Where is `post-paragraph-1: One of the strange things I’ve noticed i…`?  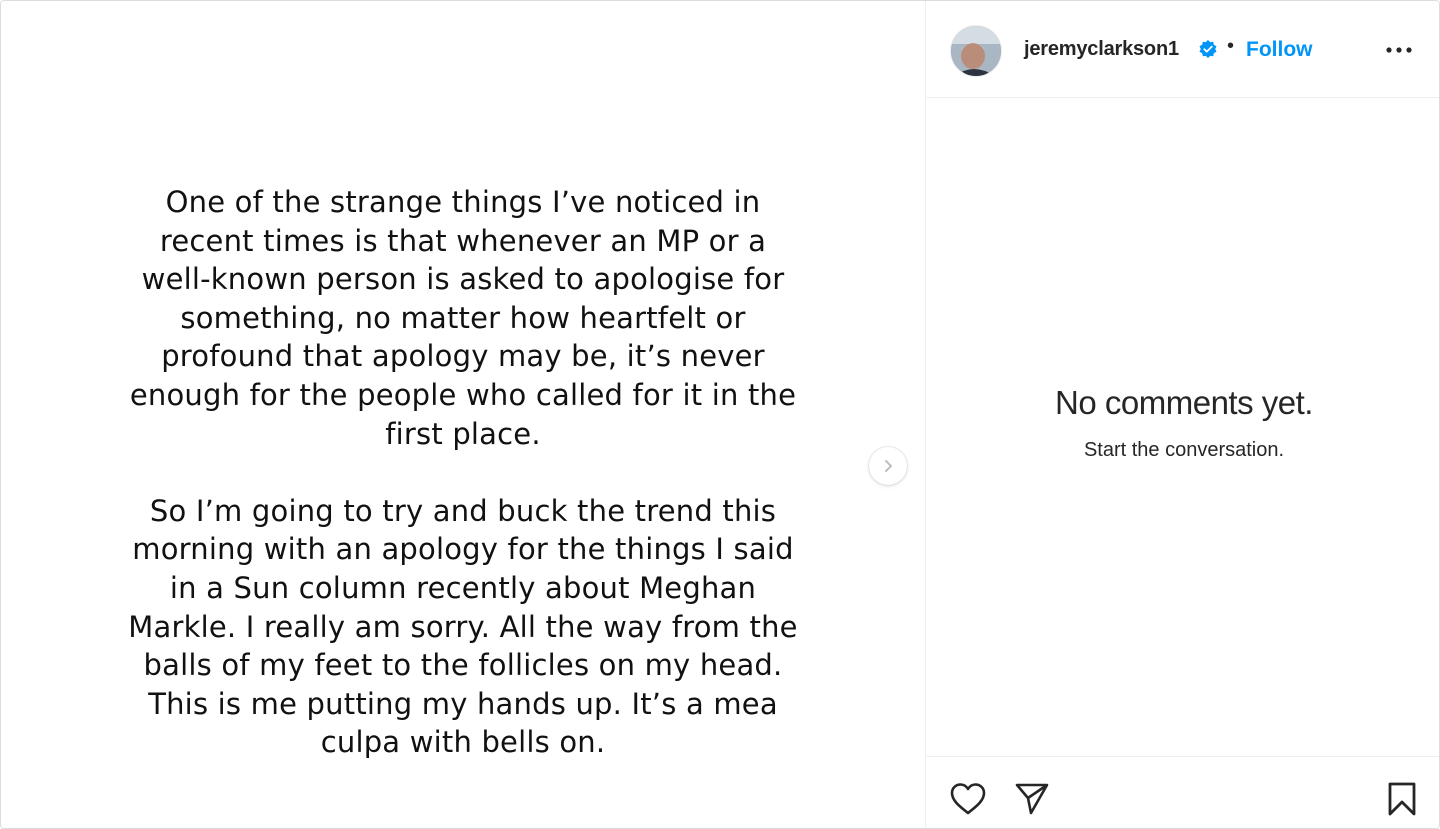 post-paragraph-1: One of the strange things I’ve noticed i… is located at coordinates (463, 318).